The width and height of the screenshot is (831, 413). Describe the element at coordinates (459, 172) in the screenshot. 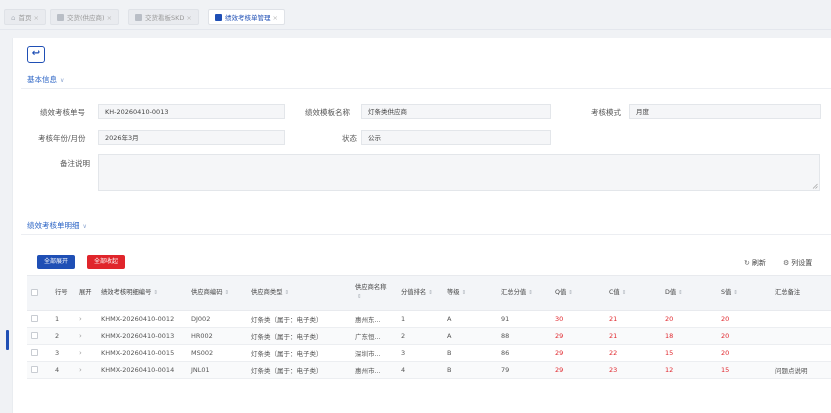

I see `remark-textarea` at that location.